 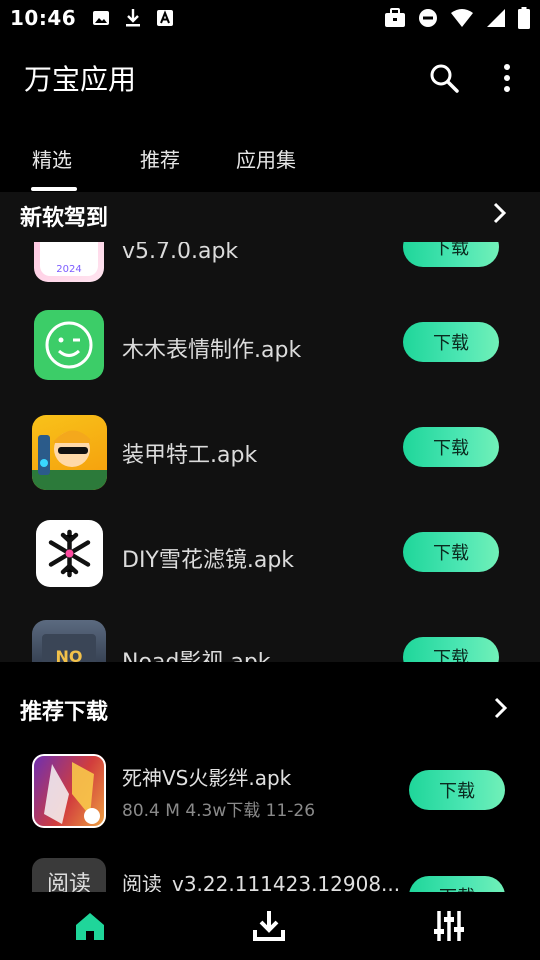 I want to click on tab-recommended: 推荐, so click(x=160, y=158).